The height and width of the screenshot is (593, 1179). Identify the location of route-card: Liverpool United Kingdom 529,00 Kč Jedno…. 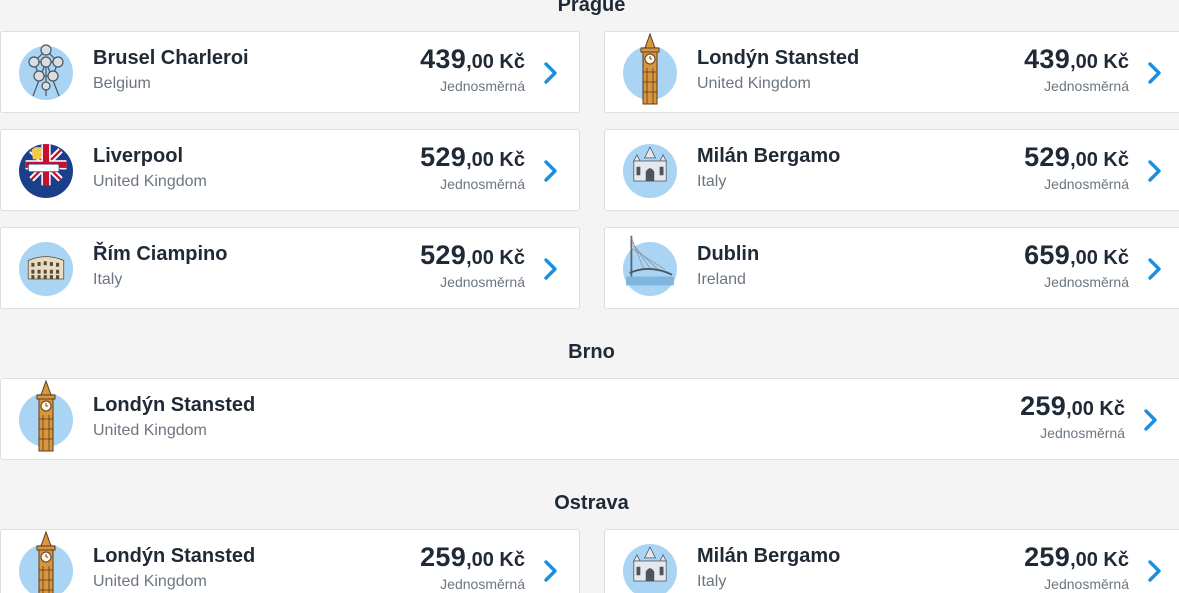
(290, 170).